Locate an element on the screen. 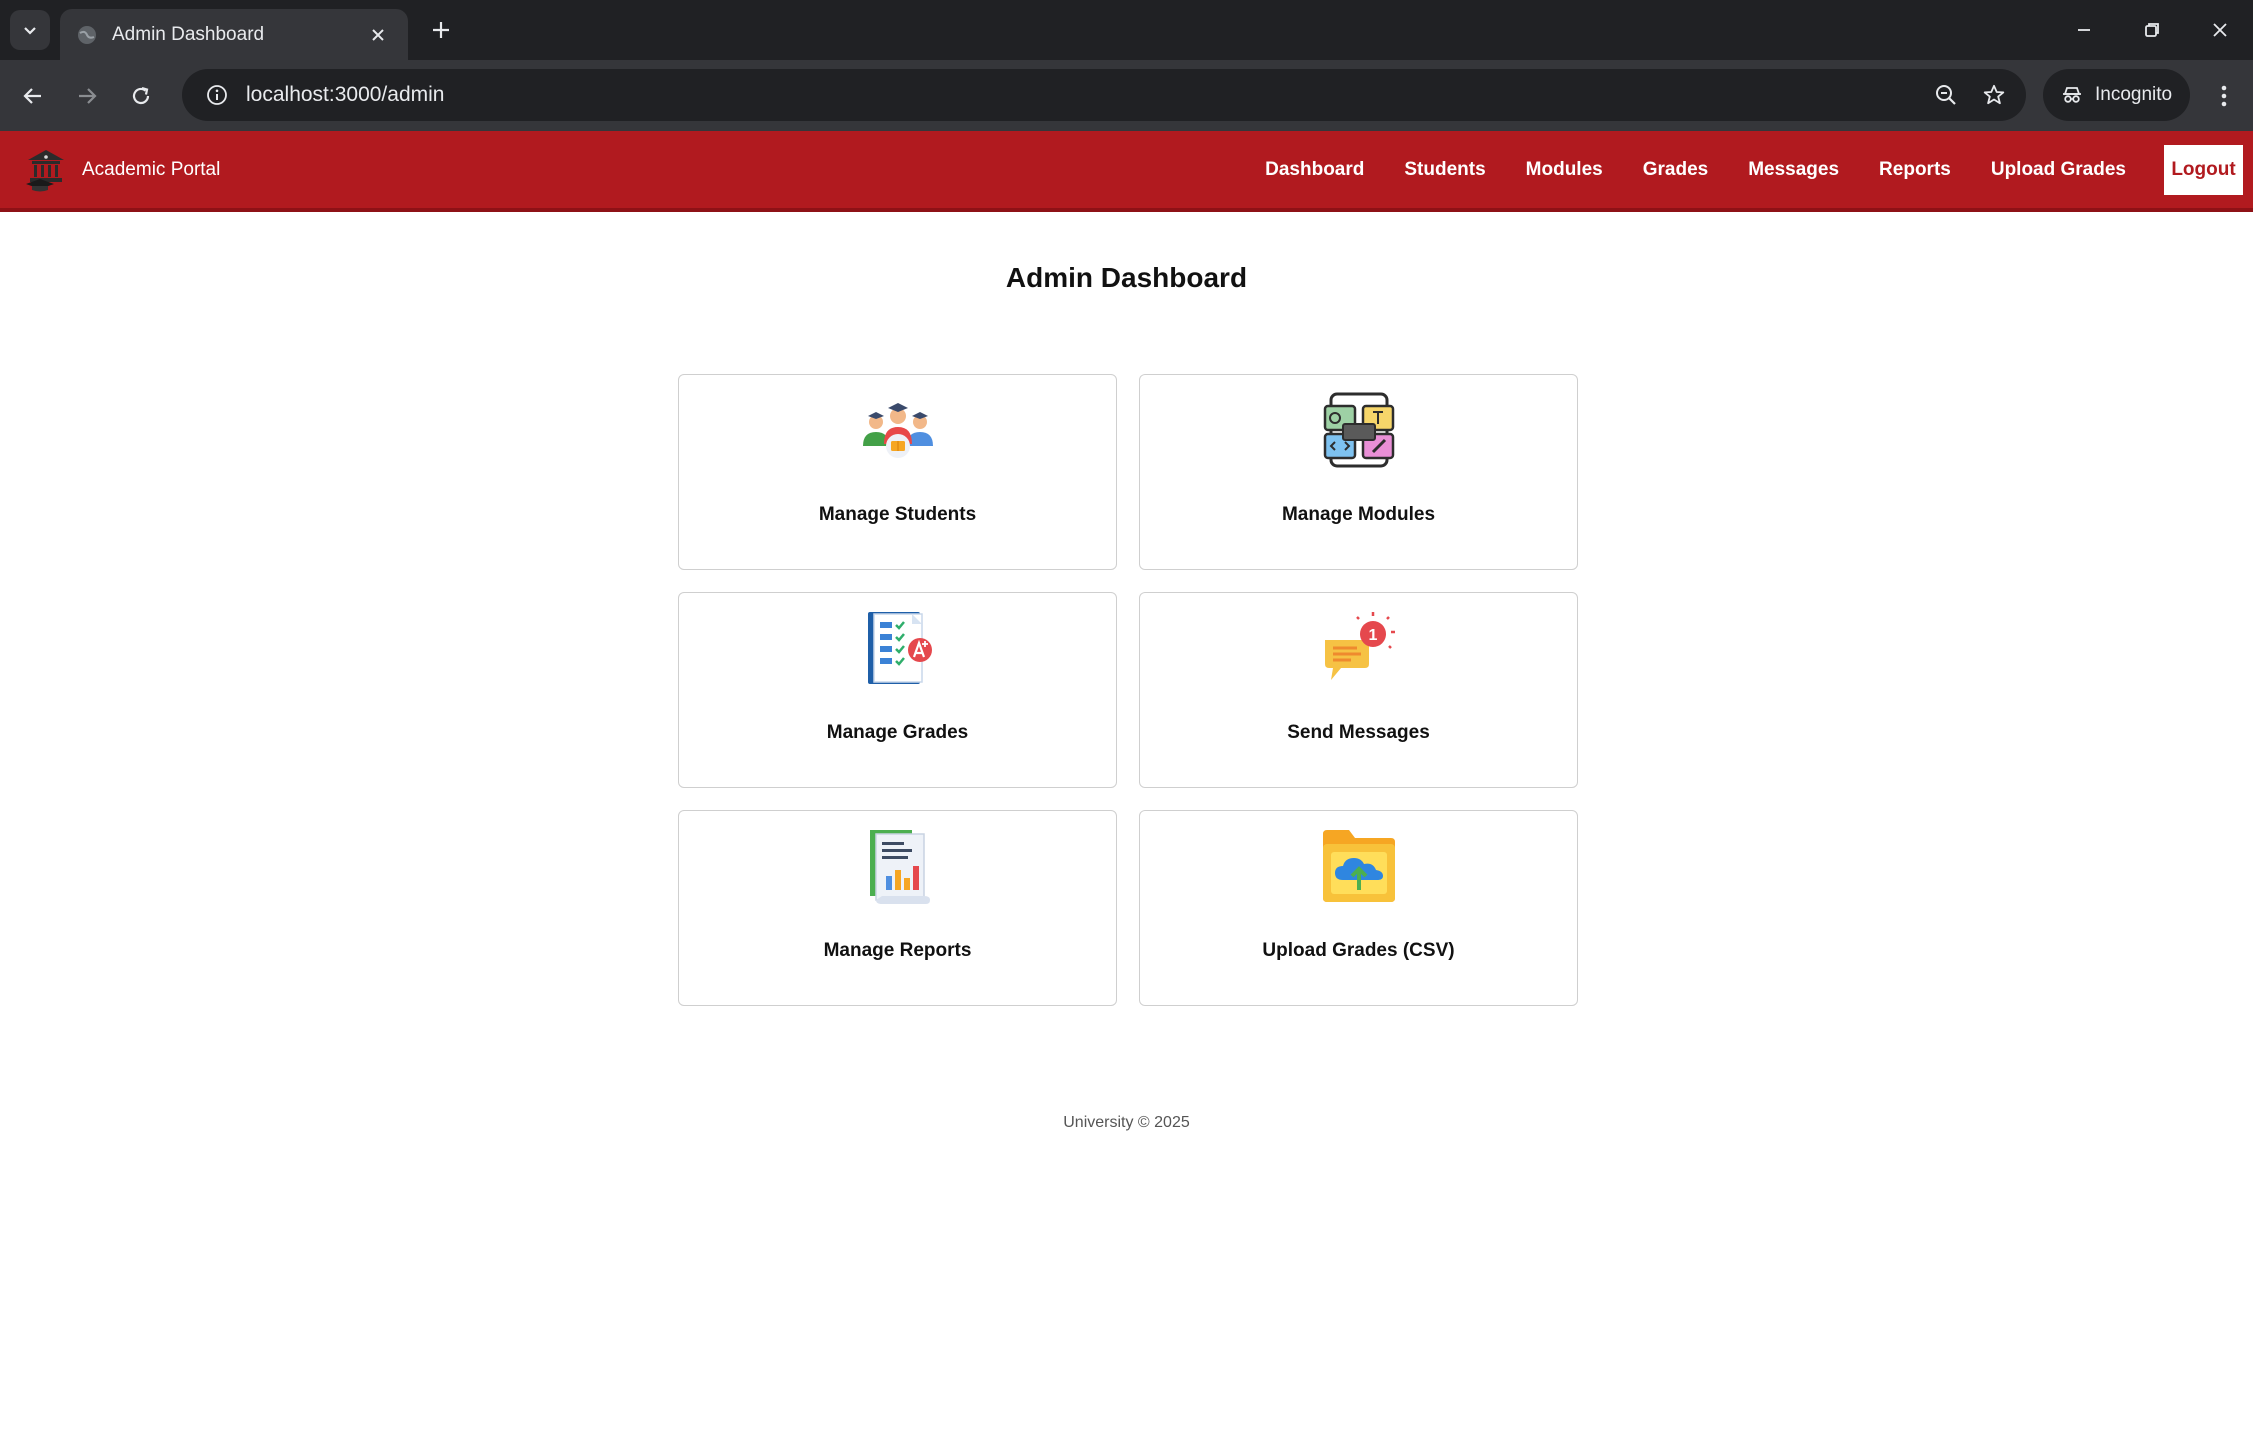  tab-title: Admin Dashboard is located at coordinates (188, 34).